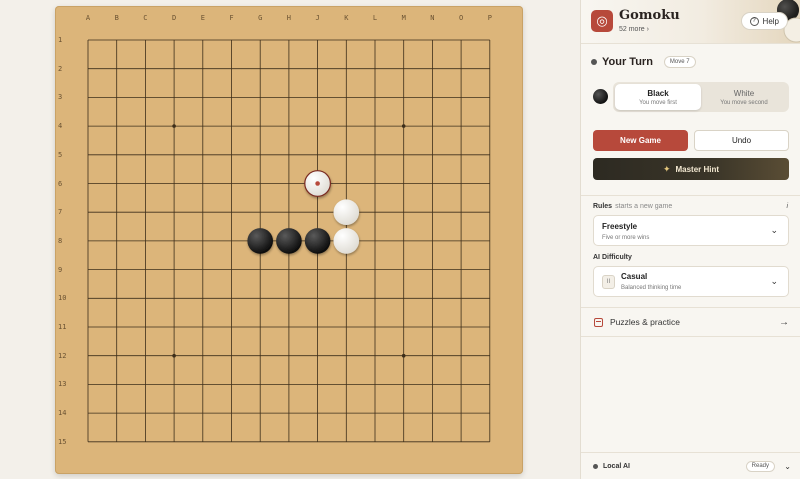  Describe the element at coordinates (744, 93) in the screenshot. I see `side-white-label: White` at that location.